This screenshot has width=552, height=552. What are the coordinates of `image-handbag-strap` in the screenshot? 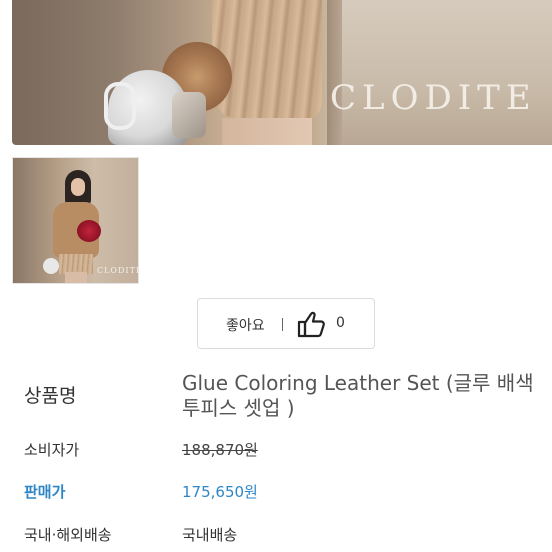 It's located at (120, 106).